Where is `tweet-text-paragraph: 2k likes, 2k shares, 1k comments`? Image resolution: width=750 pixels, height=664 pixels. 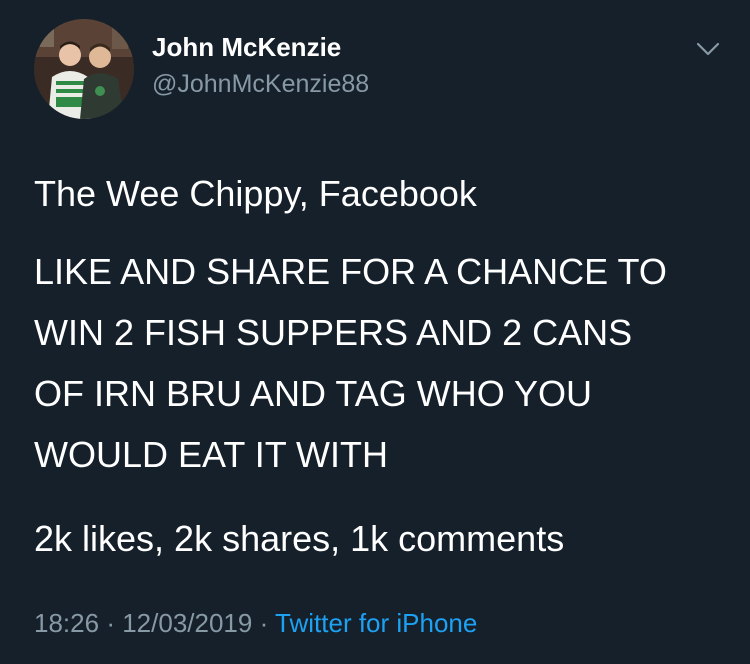 tweet-text-paragraph: 2k likes, 2k shares, 1k comments is located at coordinates (299, 538).